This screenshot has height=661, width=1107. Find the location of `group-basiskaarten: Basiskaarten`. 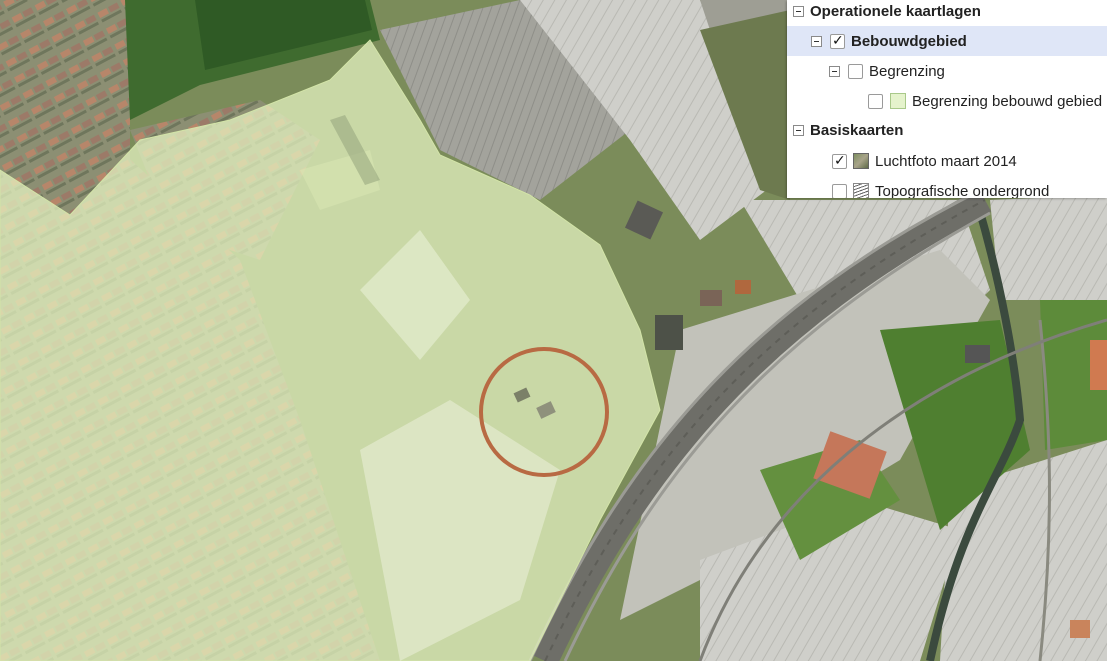

group-basiskaarten: Basiskaarten is located at coordinates (947, 130).